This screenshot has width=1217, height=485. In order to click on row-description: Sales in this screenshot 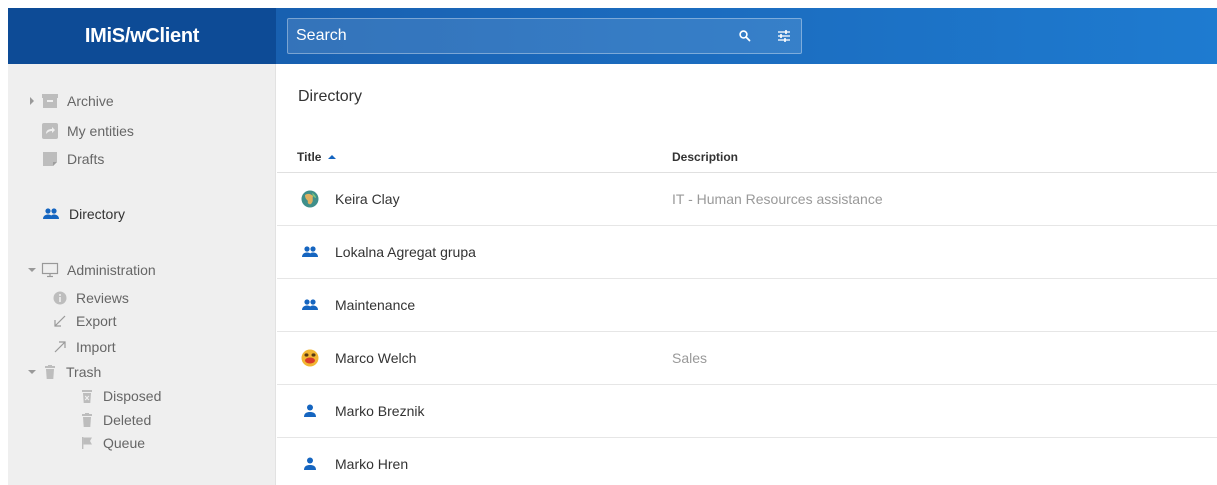, I will do `click(690, 358)`.